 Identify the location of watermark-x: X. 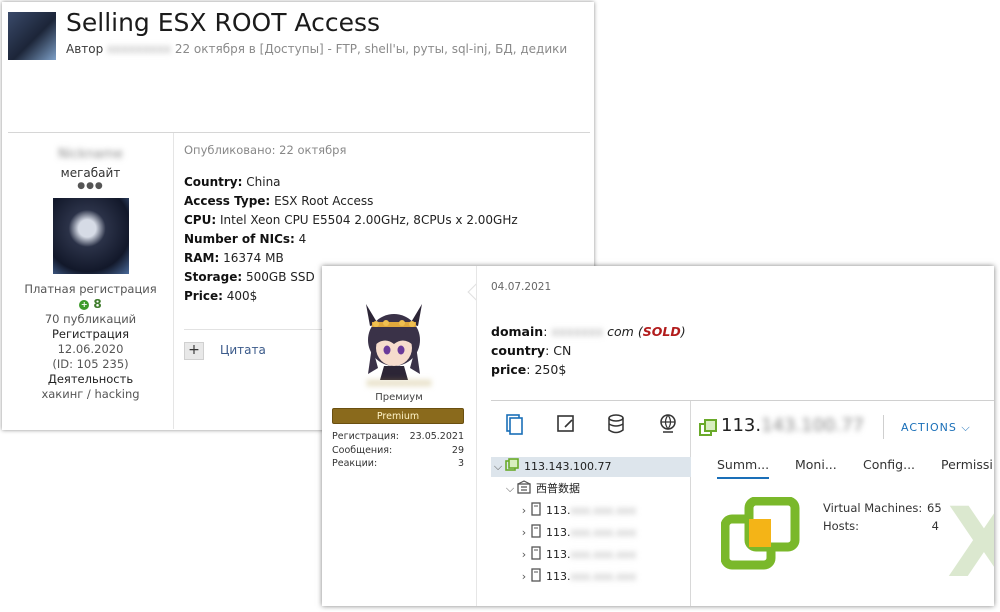
(970, 543).